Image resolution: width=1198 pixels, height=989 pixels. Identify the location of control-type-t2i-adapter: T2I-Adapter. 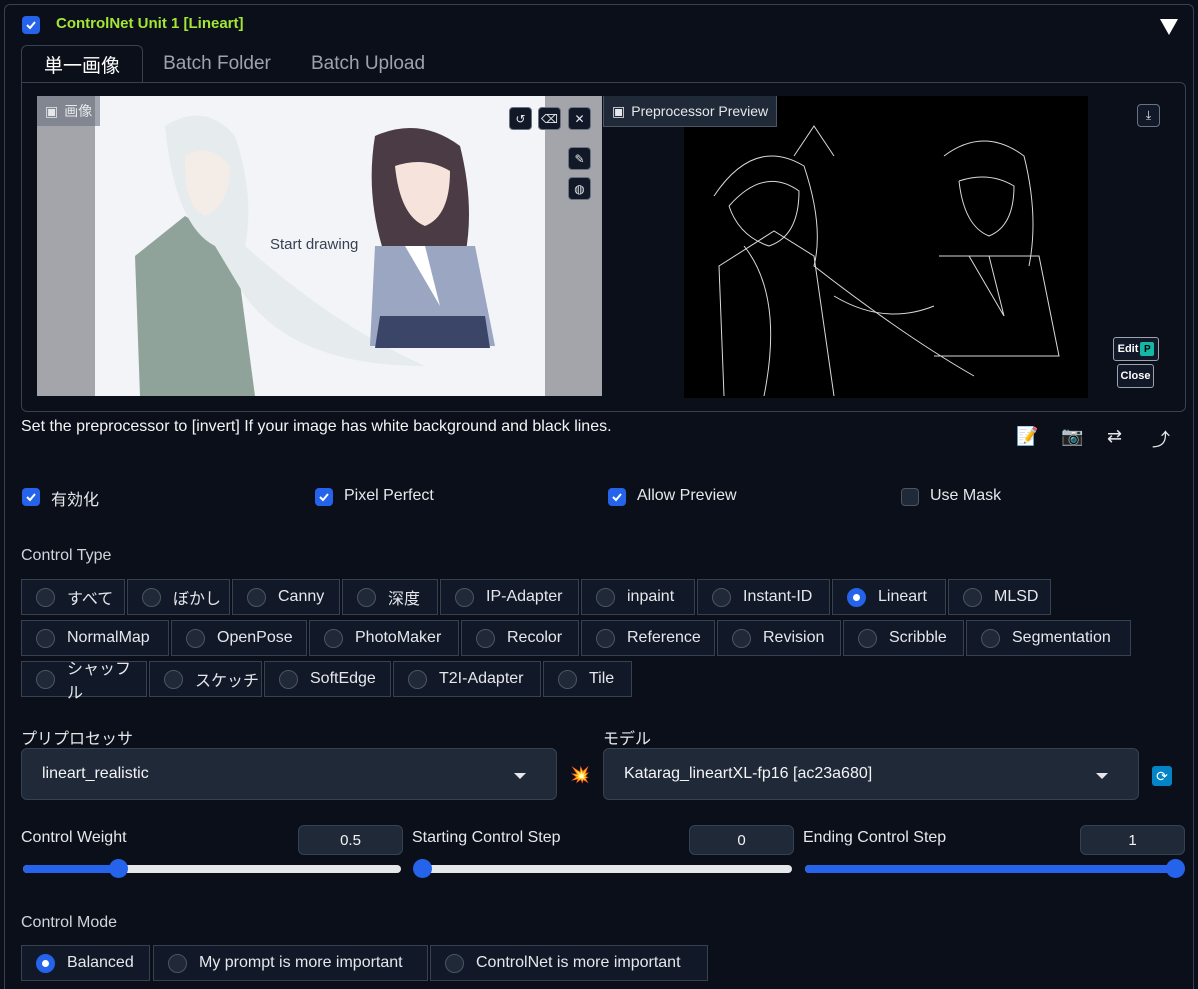
(467, 679).